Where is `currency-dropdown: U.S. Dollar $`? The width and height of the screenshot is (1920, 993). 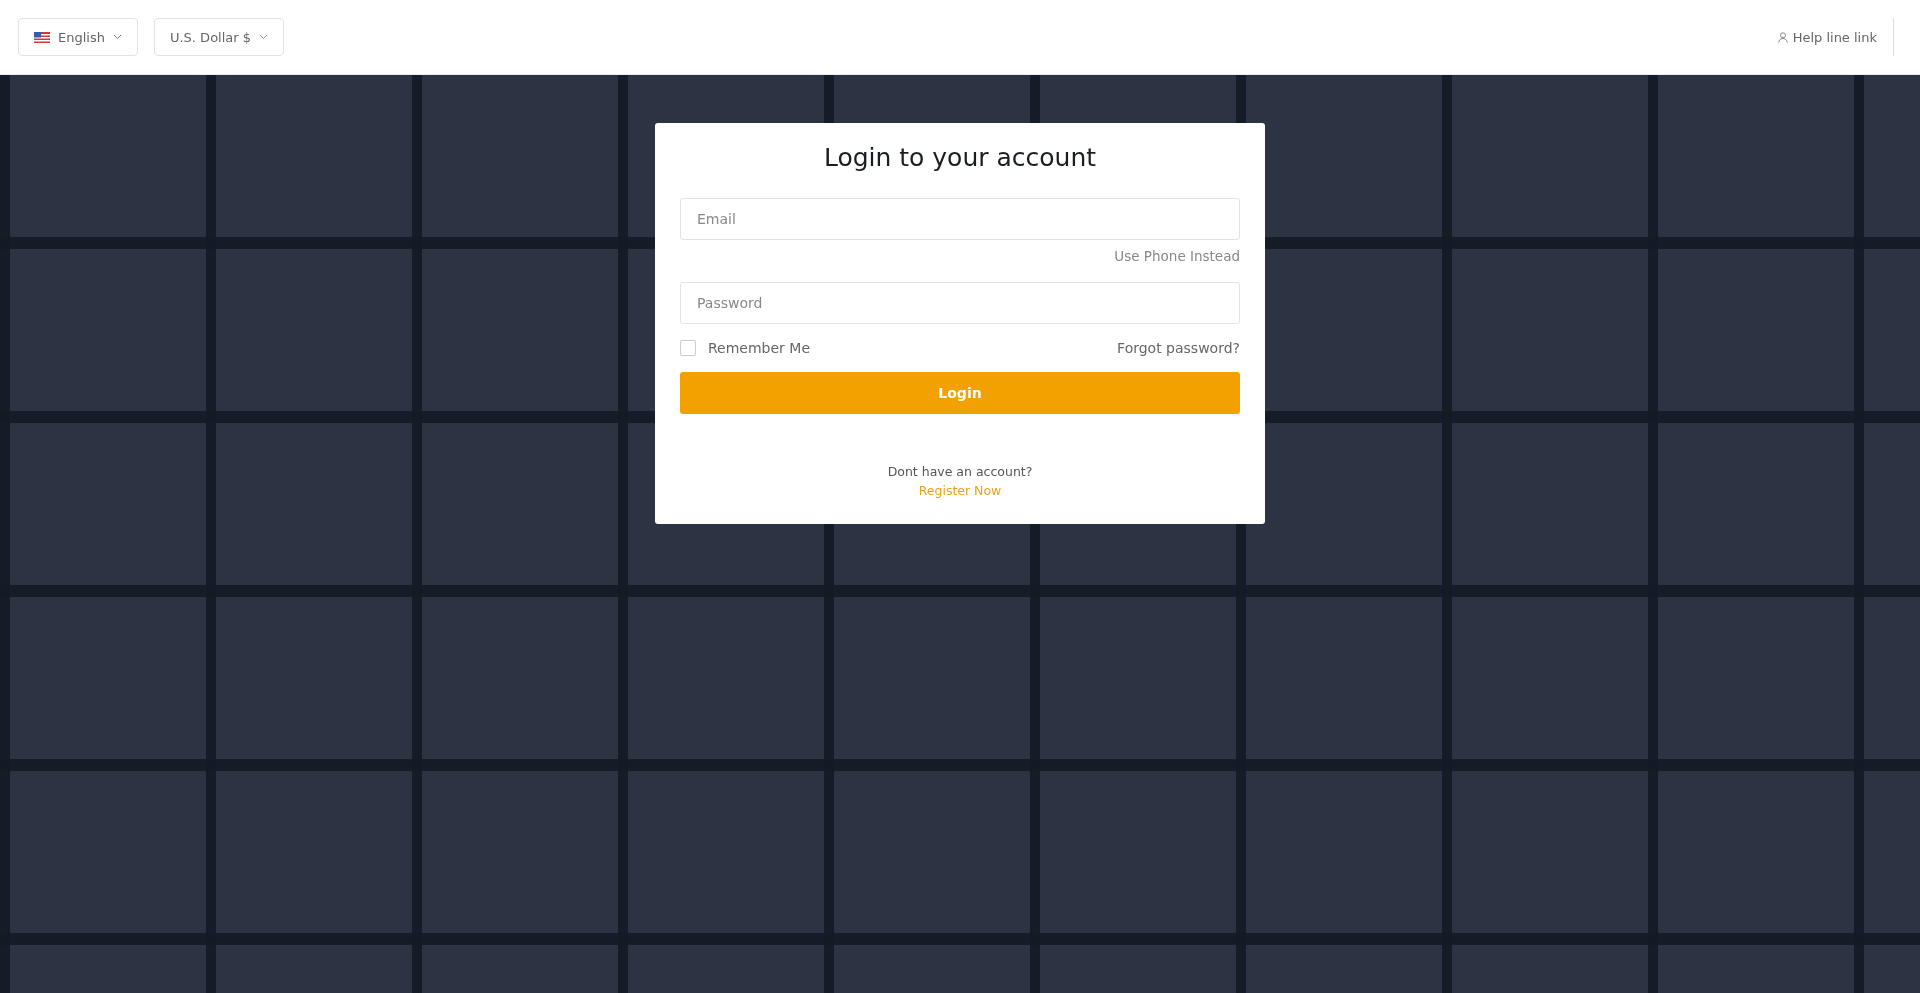
currency-dropdown: U.S. Dollar $ is located at coordinates (219, 37).